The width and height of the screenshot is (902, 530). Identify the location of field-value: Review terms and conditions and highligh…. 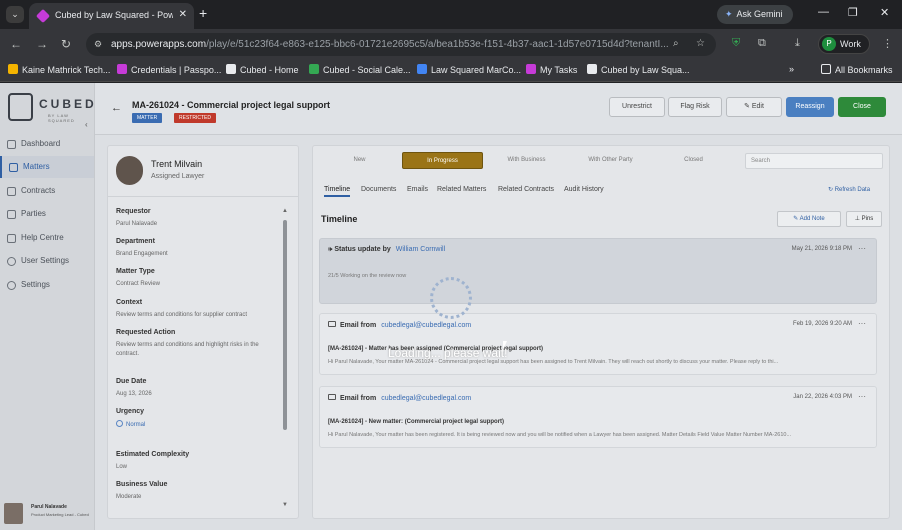
(187, 349).